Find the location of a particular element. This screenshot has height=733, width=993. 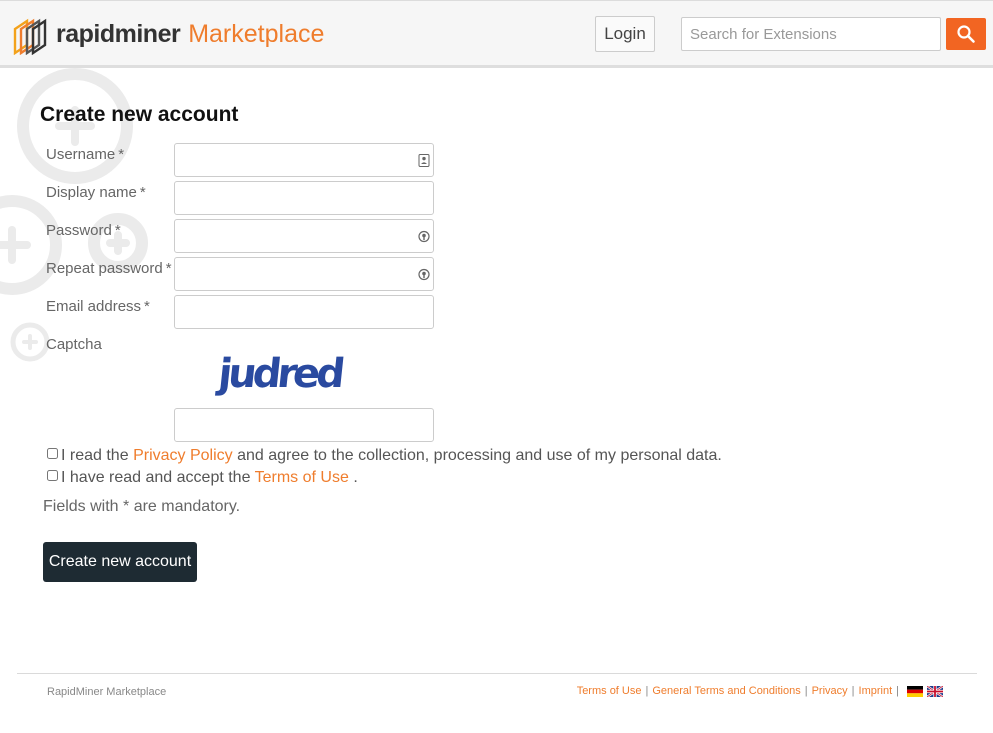

footer-divider is located at coordinates (497, 673).